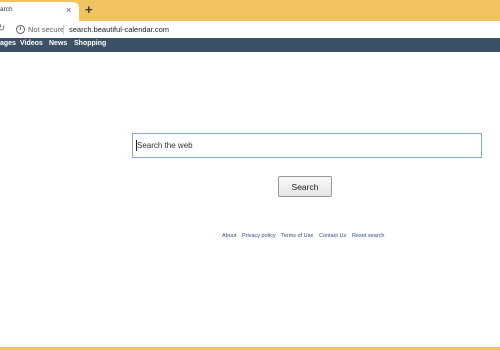  What do you see at coordinates (119, 29) in the screenshot?
I see `address-bar: search.beautiful-calendar.com` at bounding box center [119, 29].